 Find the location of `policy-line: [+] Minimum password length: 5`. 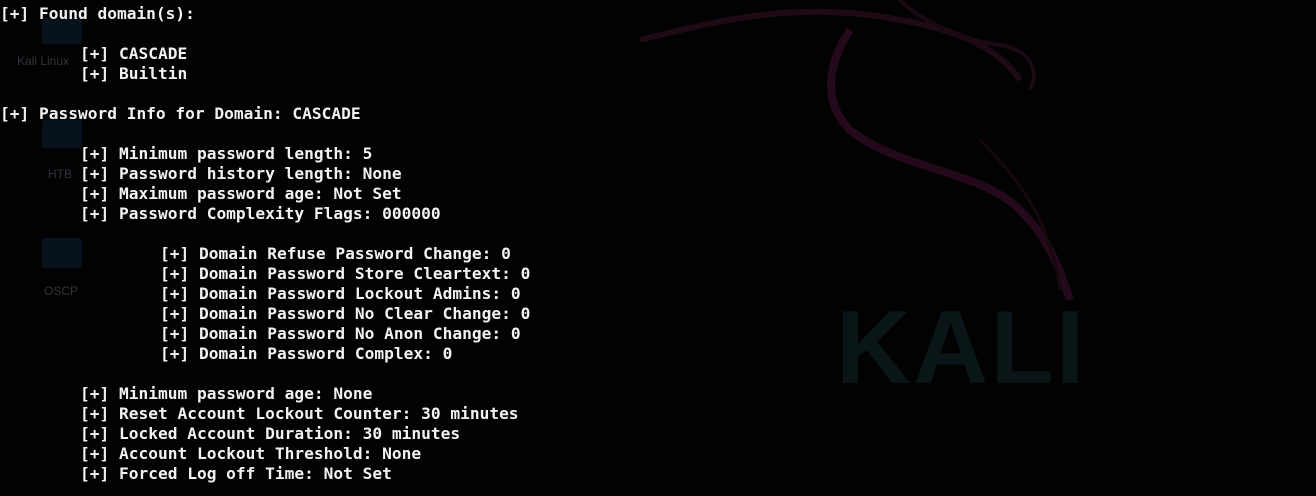

policy-line: [+] Minimum password length: 5 is located at coordinates (226, 153).